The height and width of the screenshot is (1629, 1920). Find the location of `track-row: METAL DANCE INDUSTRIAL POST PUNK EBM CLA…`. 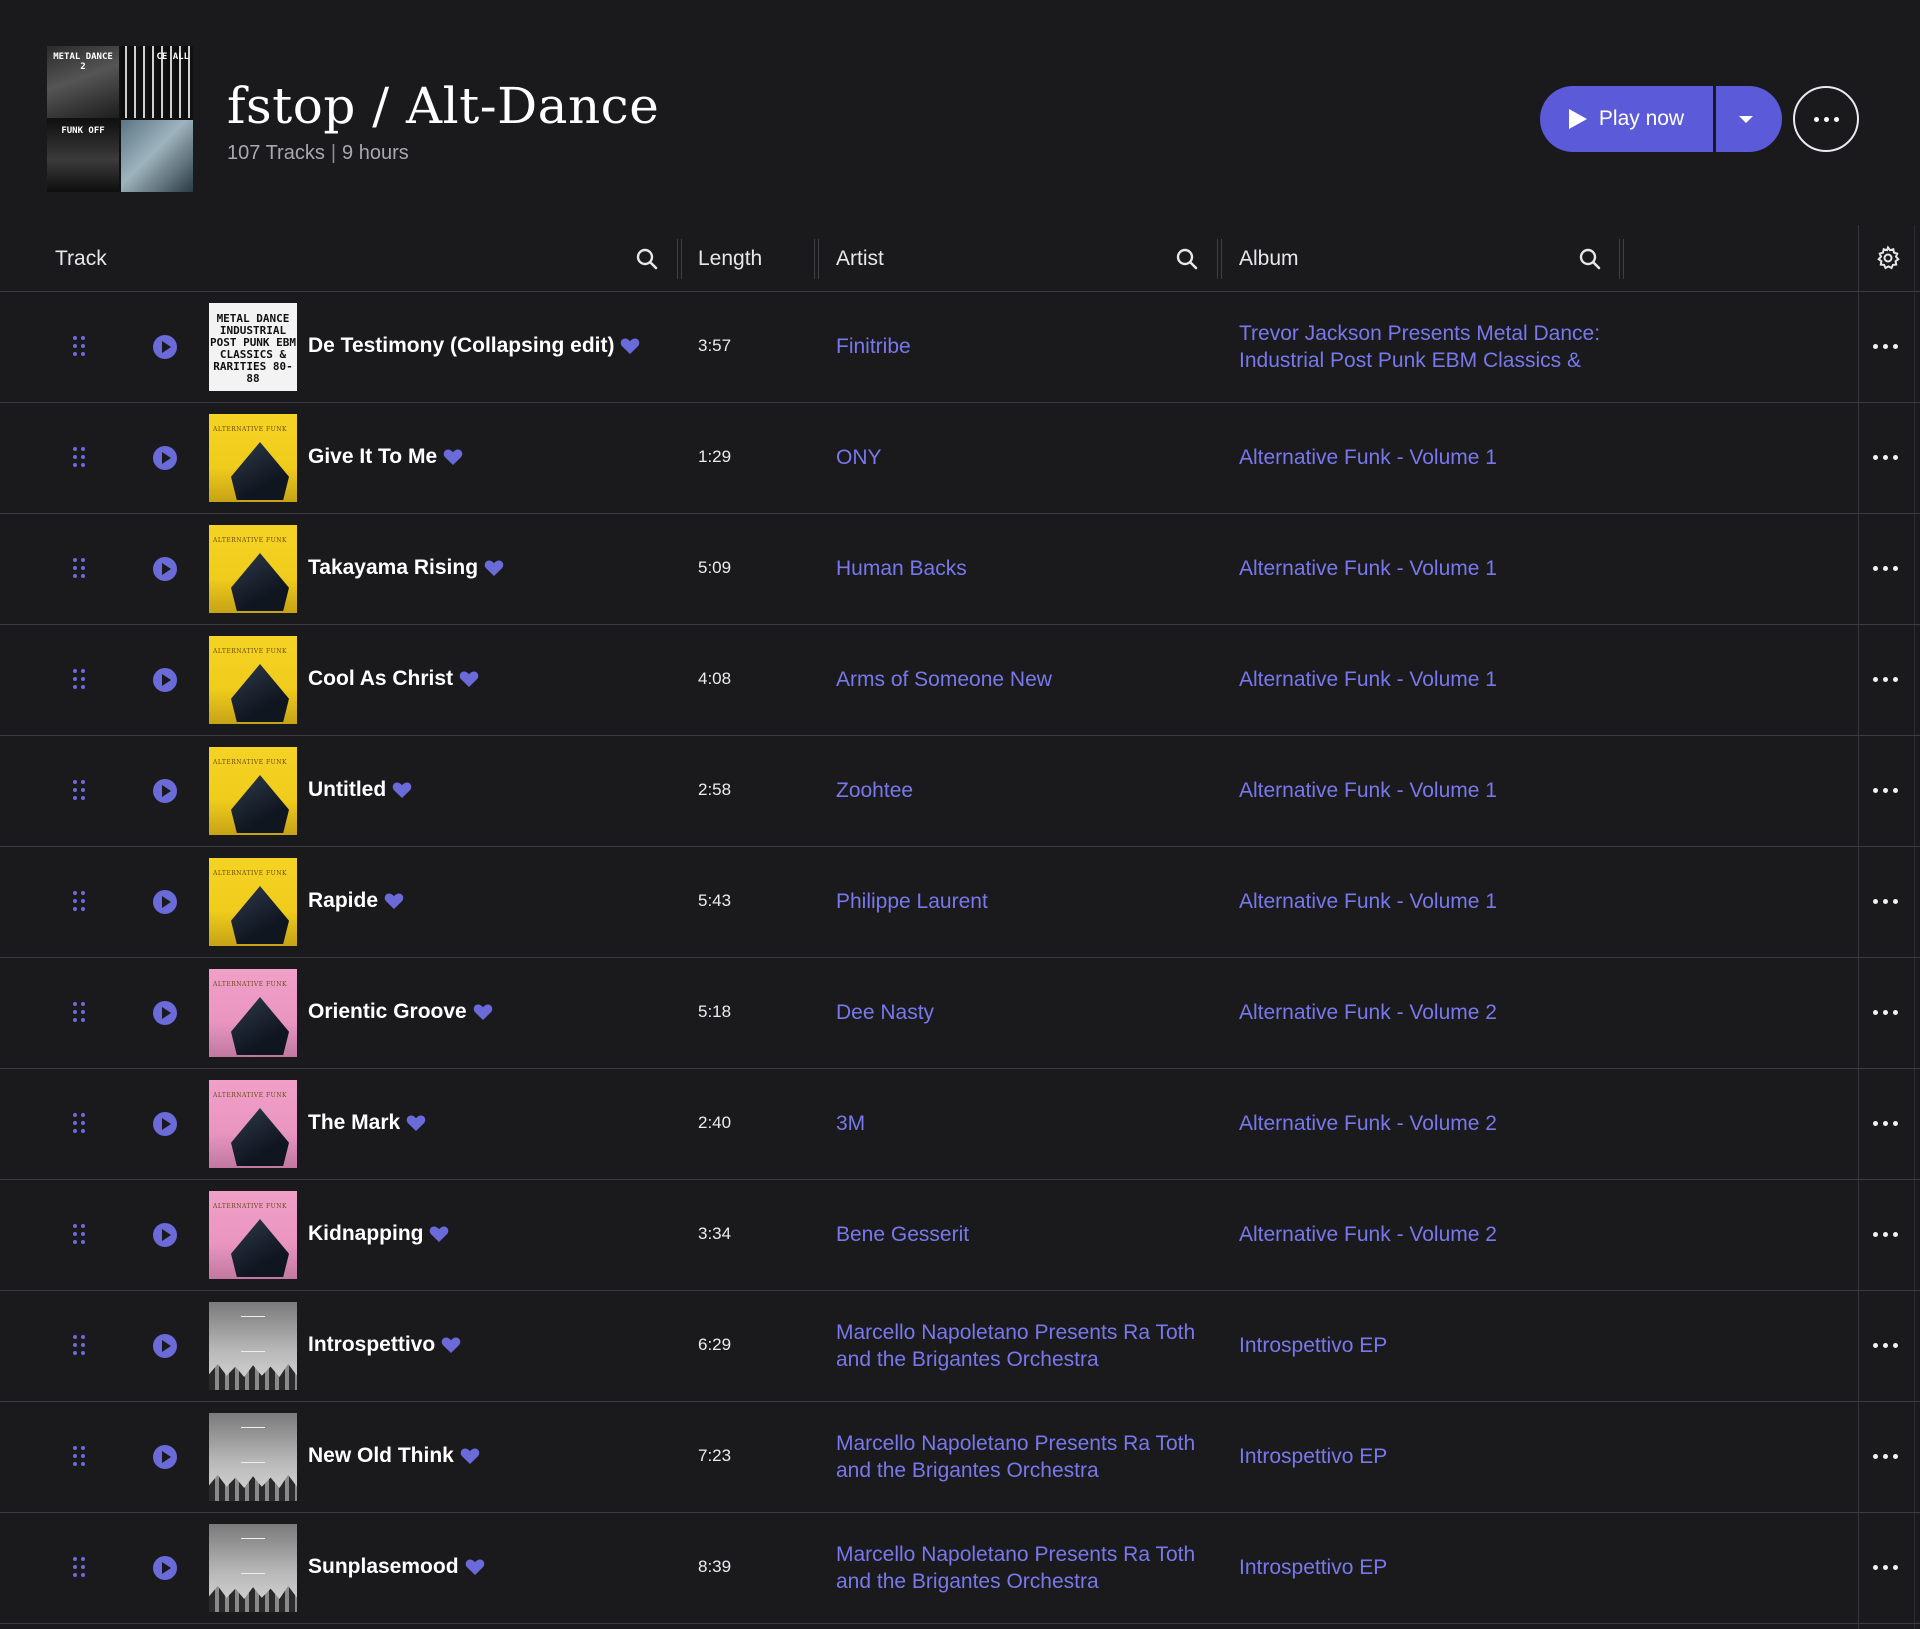

track-row: METAL DANCE INDUSTRIAL POST PUNK EBM CLA… is located at coordinates (960, 347).